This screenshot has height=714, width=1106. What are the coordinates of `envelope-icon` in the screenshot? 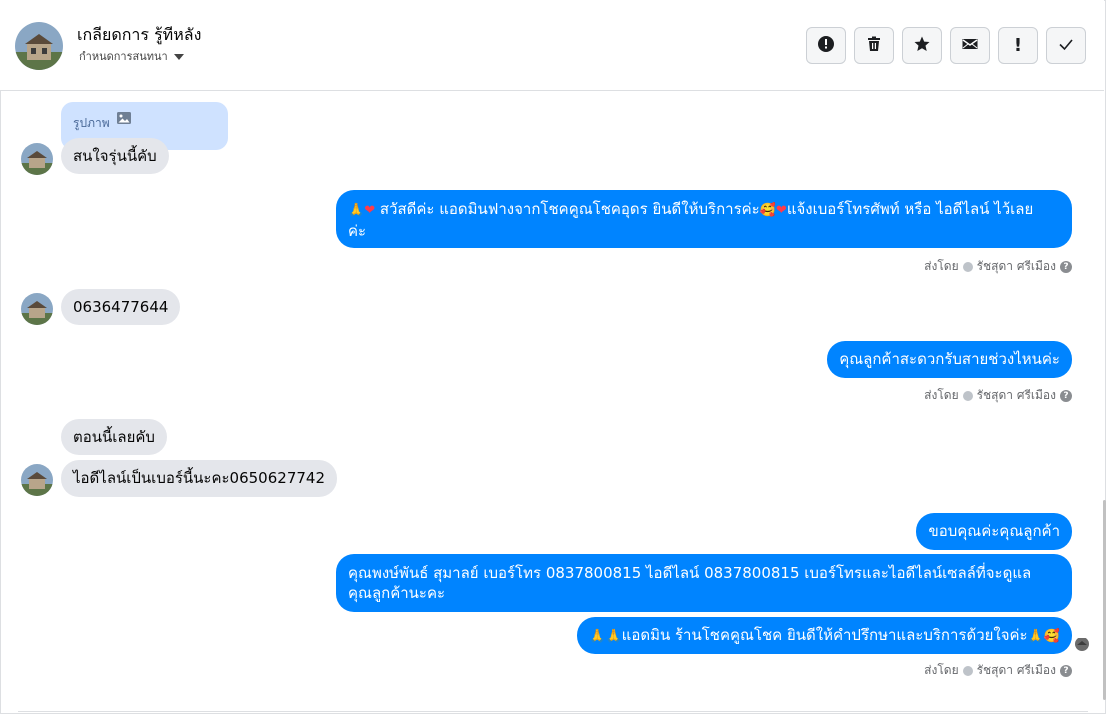 It's located at (970, 46).